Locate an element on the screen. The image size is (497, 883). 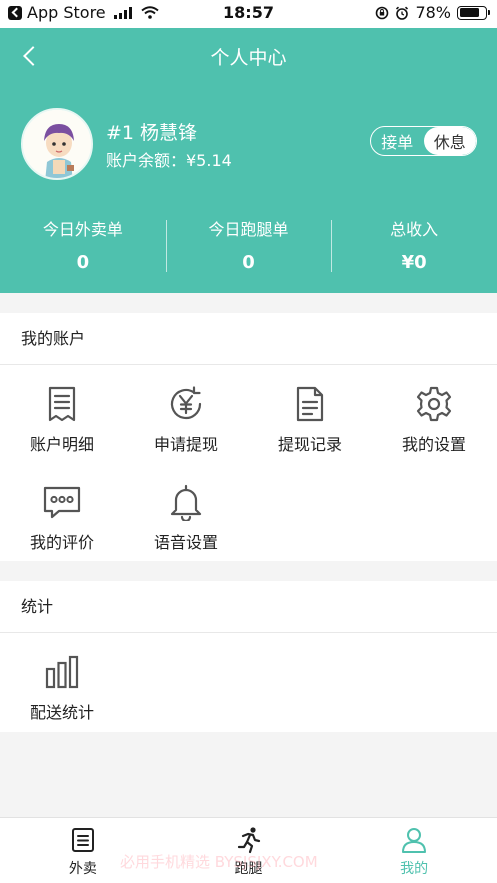
tab-errand: 跑腿 is located at coordinates (249, 850).